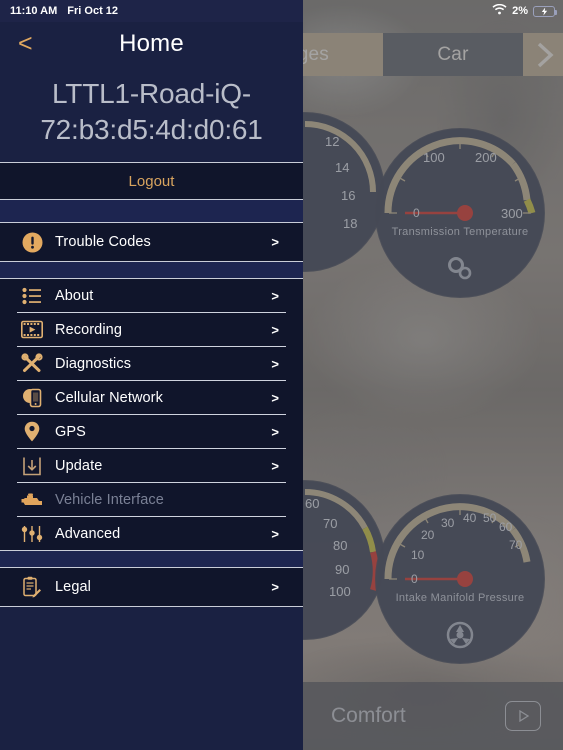  I want to click on status-time: 11:10 AM, so click(34, 11).